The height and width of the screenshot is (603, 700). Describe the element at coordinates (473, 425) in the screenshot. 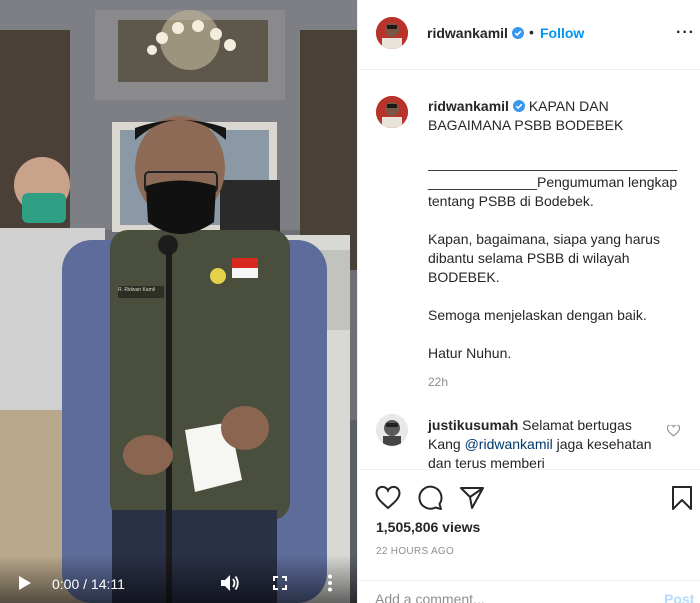

I see `comment-username: justikusumah` at that location.